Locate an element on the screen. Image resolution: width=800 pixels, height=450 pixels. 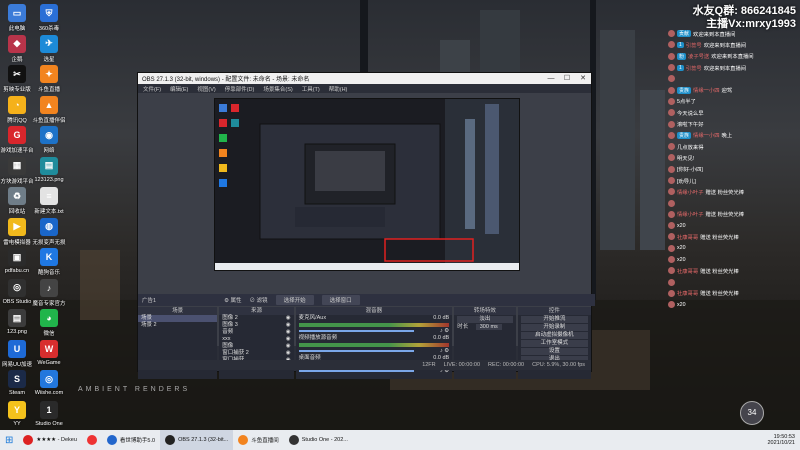
control-button: 启动虚拟摄像机 is located at coordinates (554, 335).